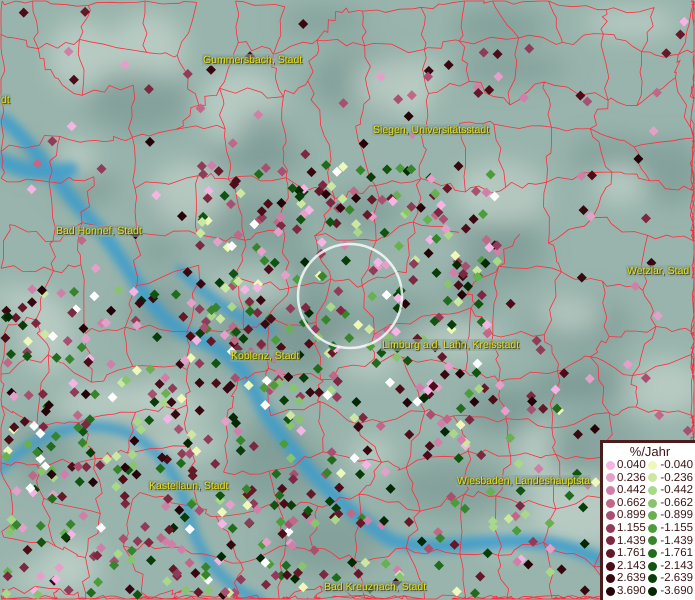  I want to click on legend-value: -2.143, so click(676, 566).